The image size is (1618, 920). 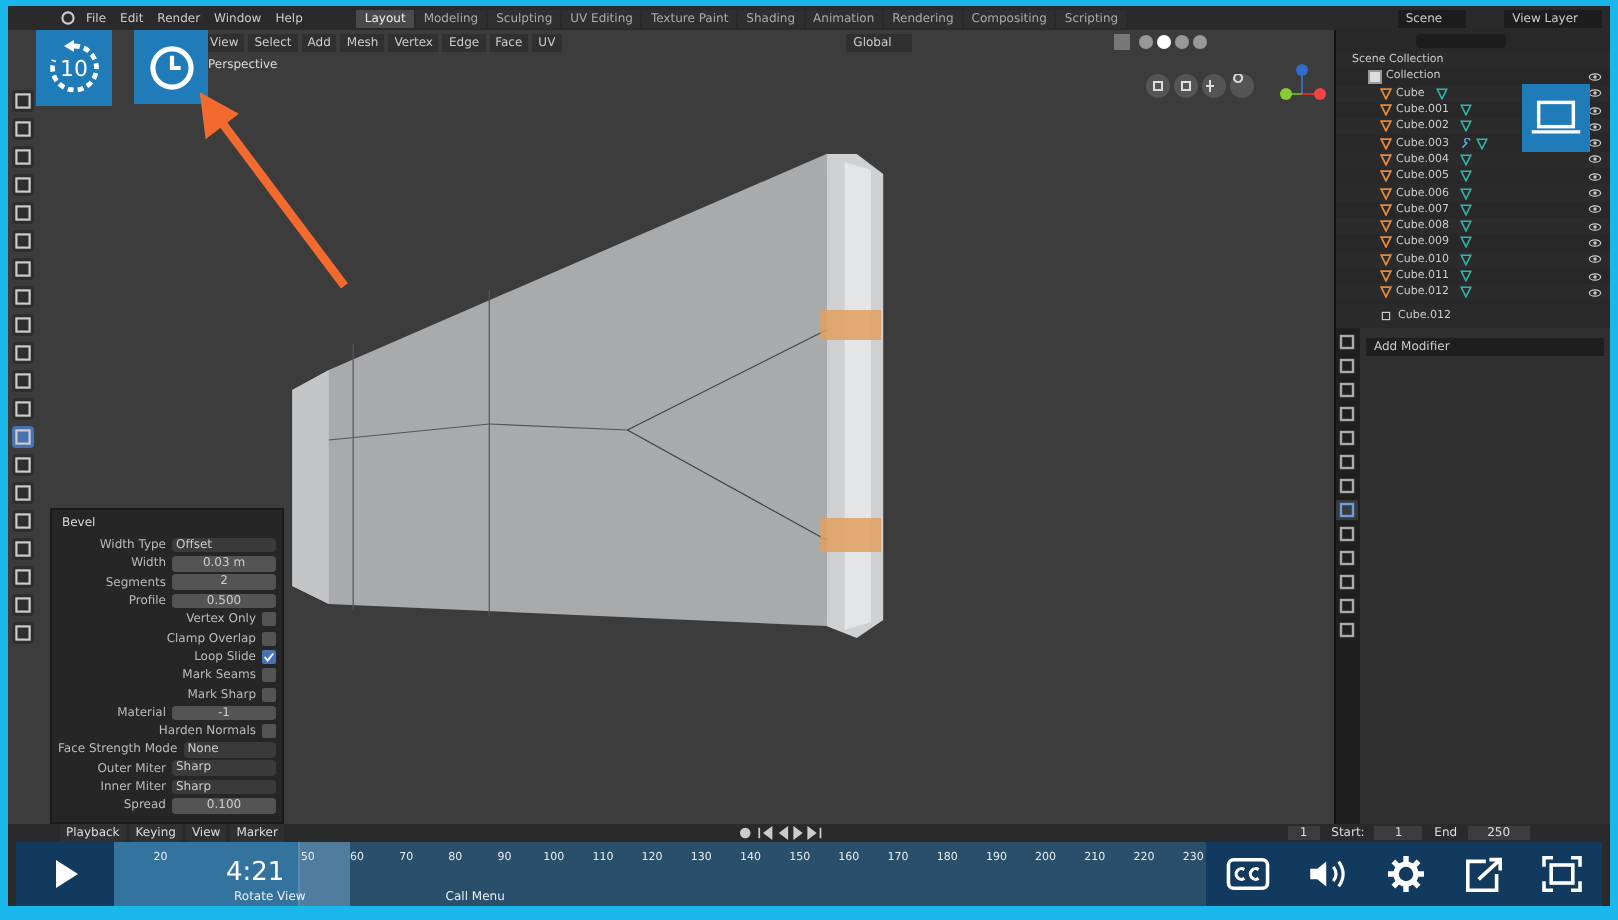 I want to click on wrench-icon, so click(x=1466, y=143).